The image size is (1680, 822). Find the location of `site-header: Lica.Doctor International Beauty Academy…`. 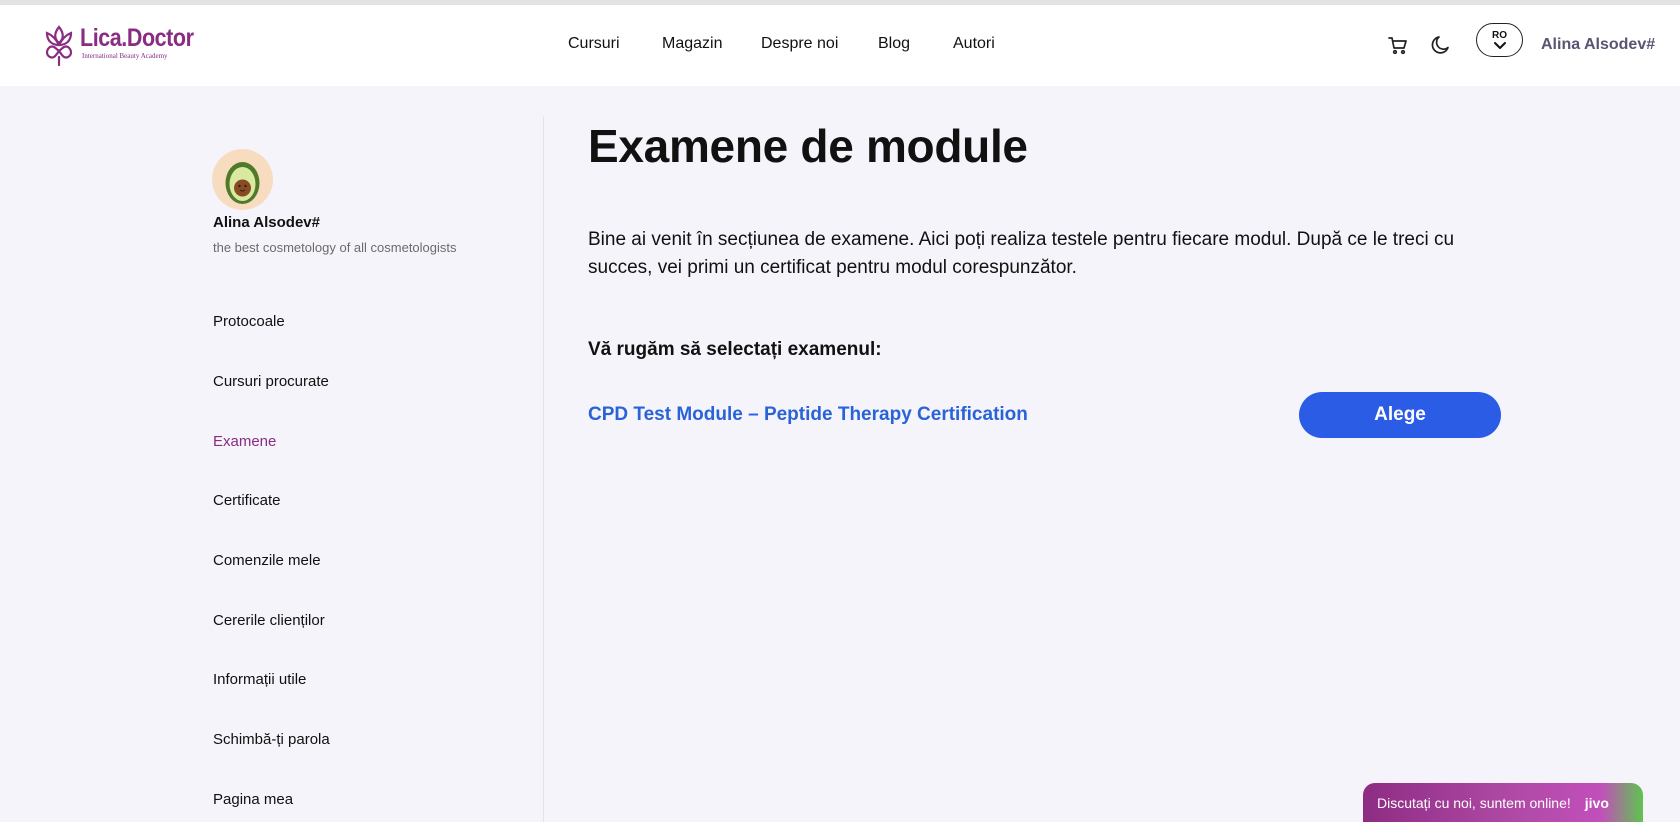

site-header: Lica.Doctor International Beauty Academy… is located at coordinates (840, 45).